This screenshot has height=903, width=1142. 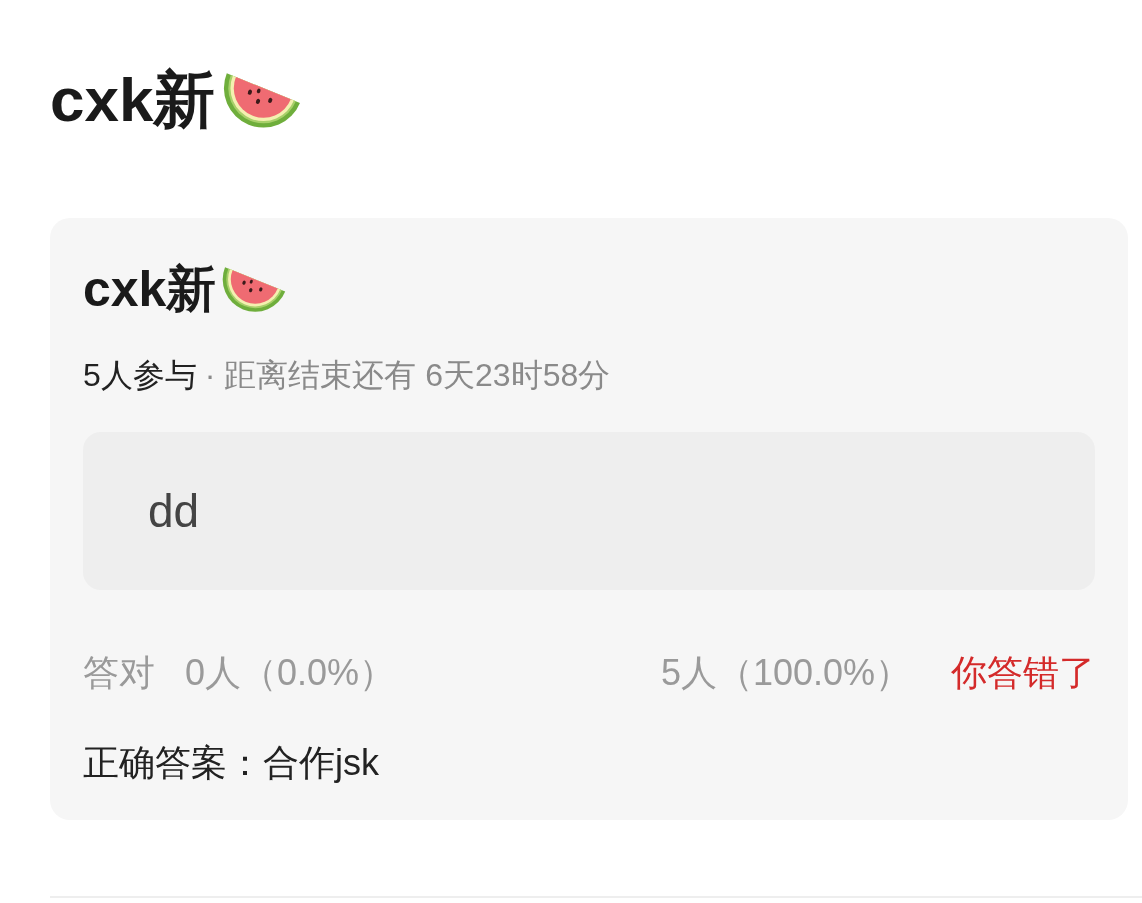 What do you see at coordinates (407, 375) in the screenshot?
I see `countdown-text: · 距离结束还有 6天23时58分` at bounding box center [407, 375].